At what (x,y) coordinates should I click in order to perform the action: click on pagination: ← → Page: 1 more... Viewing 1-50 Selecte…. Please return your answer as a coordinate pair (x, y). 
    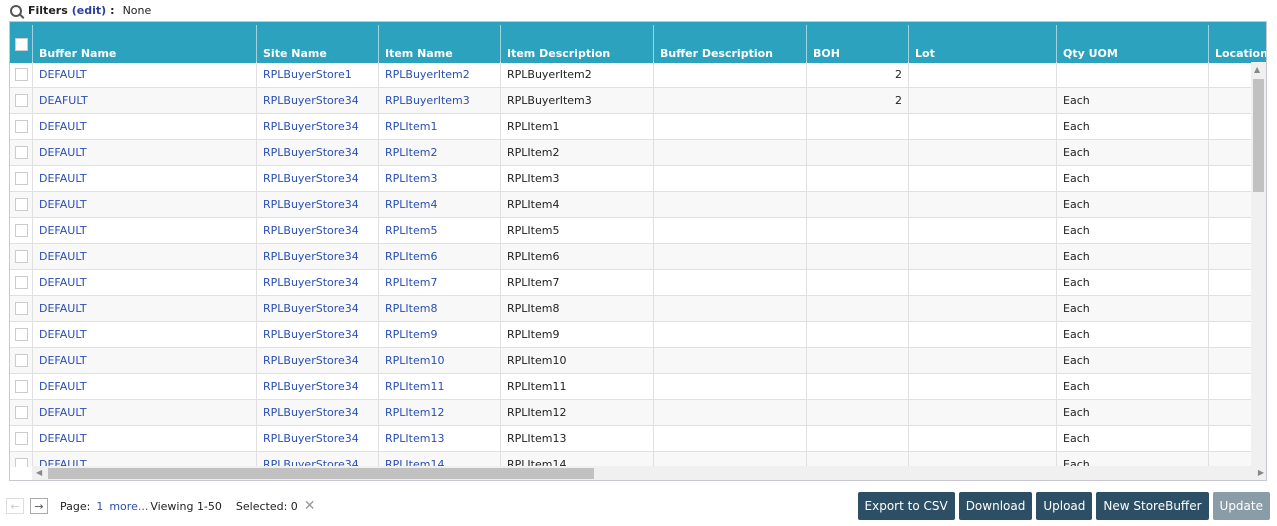
    Looking at the image, I should click on (161, 506).